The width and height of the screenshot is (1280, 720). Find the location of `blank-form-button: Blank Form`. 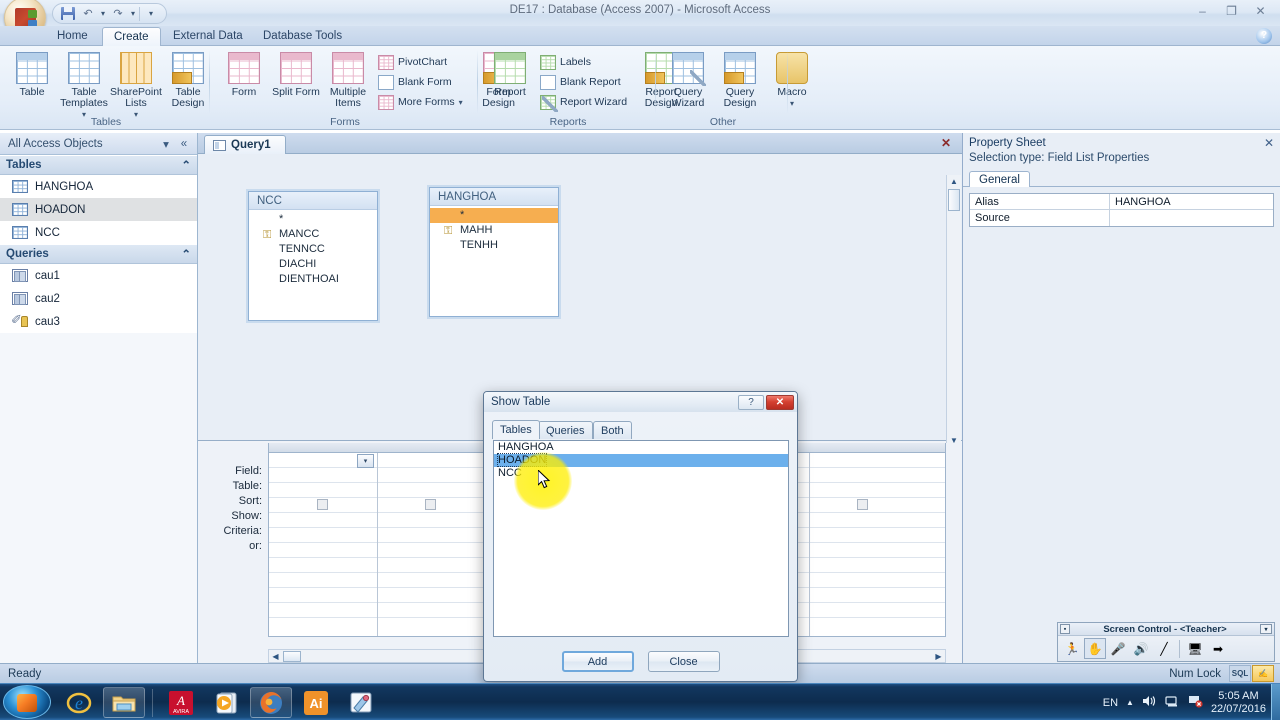

blank-form-button: Blank Form is located at coordinates (420, 82).